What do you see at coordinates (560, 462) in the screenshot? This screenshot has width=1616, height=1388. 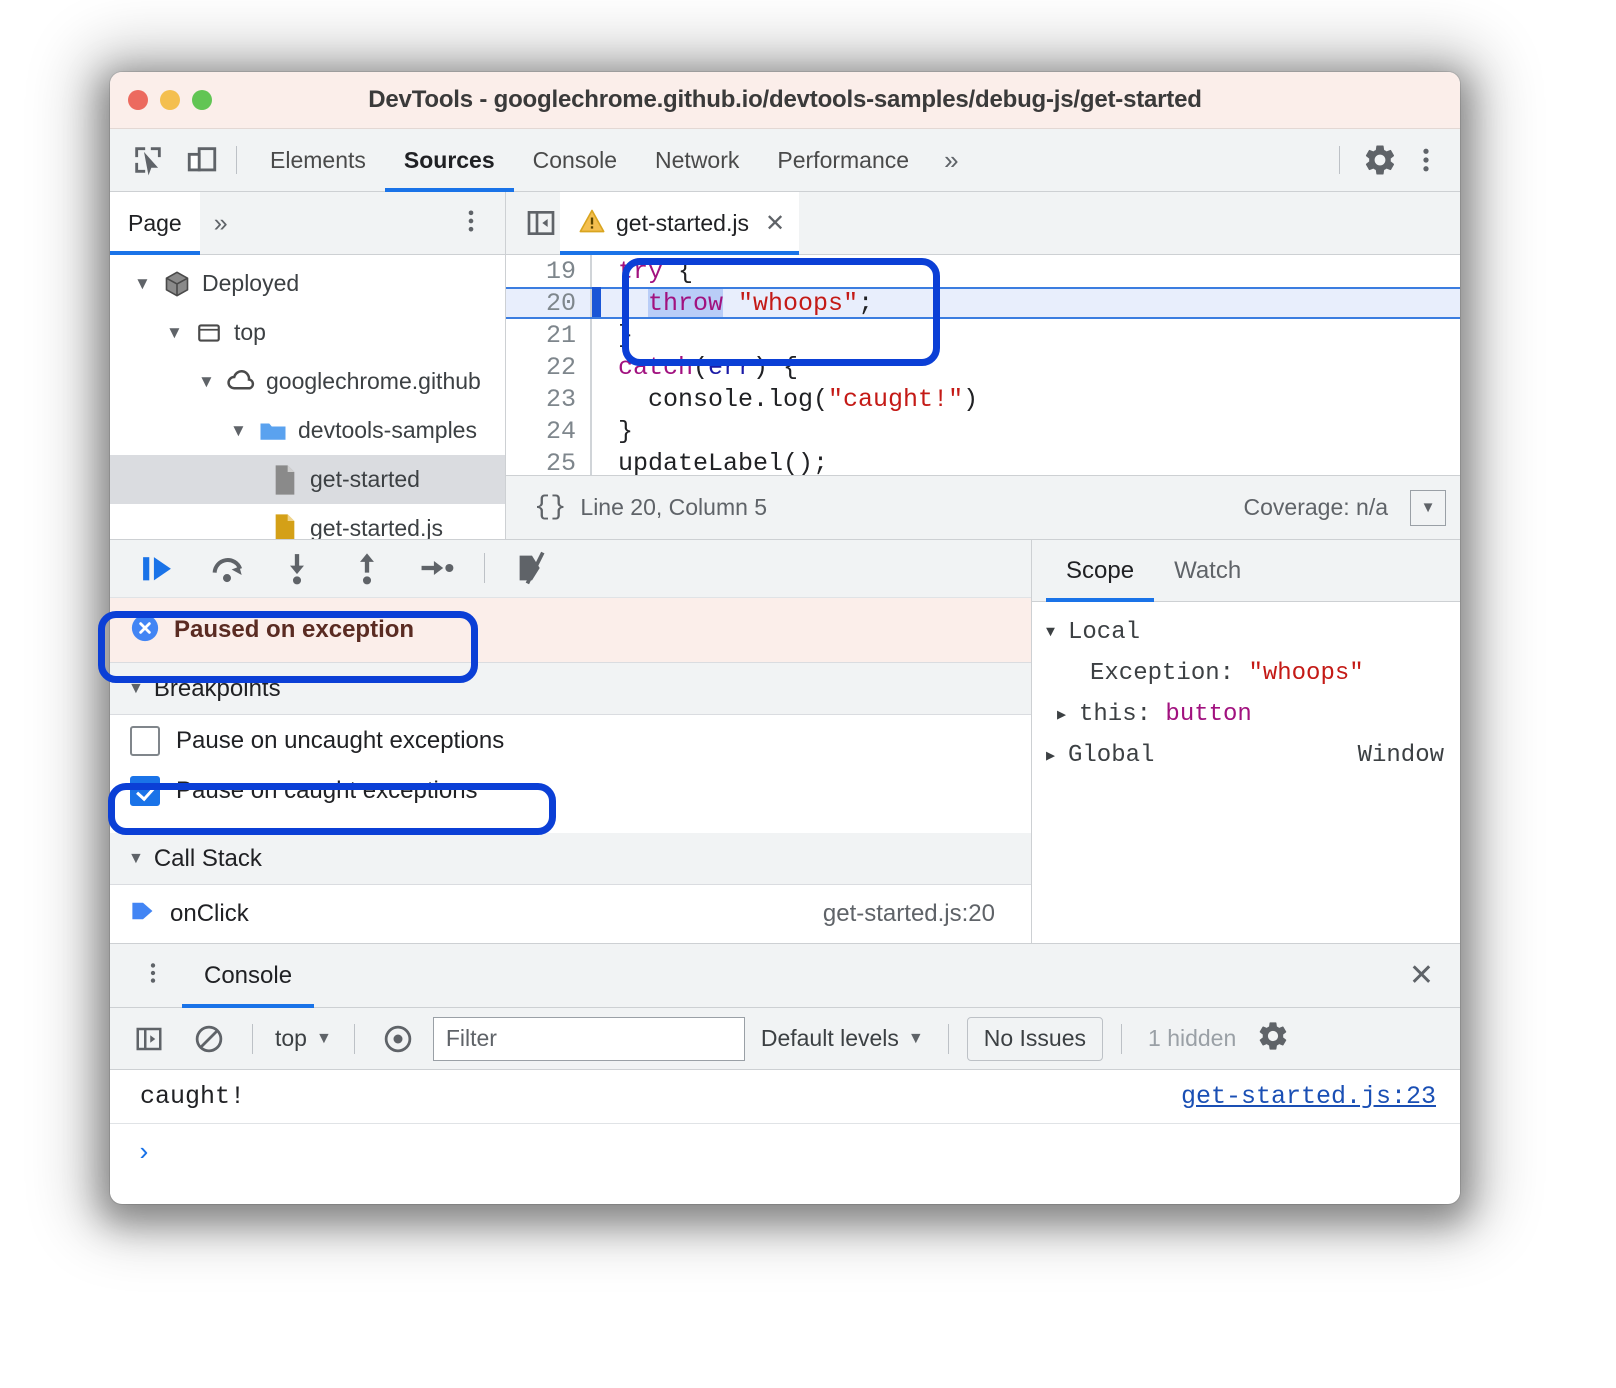 I see `line-number: 25` at bounding box center [560, 462].